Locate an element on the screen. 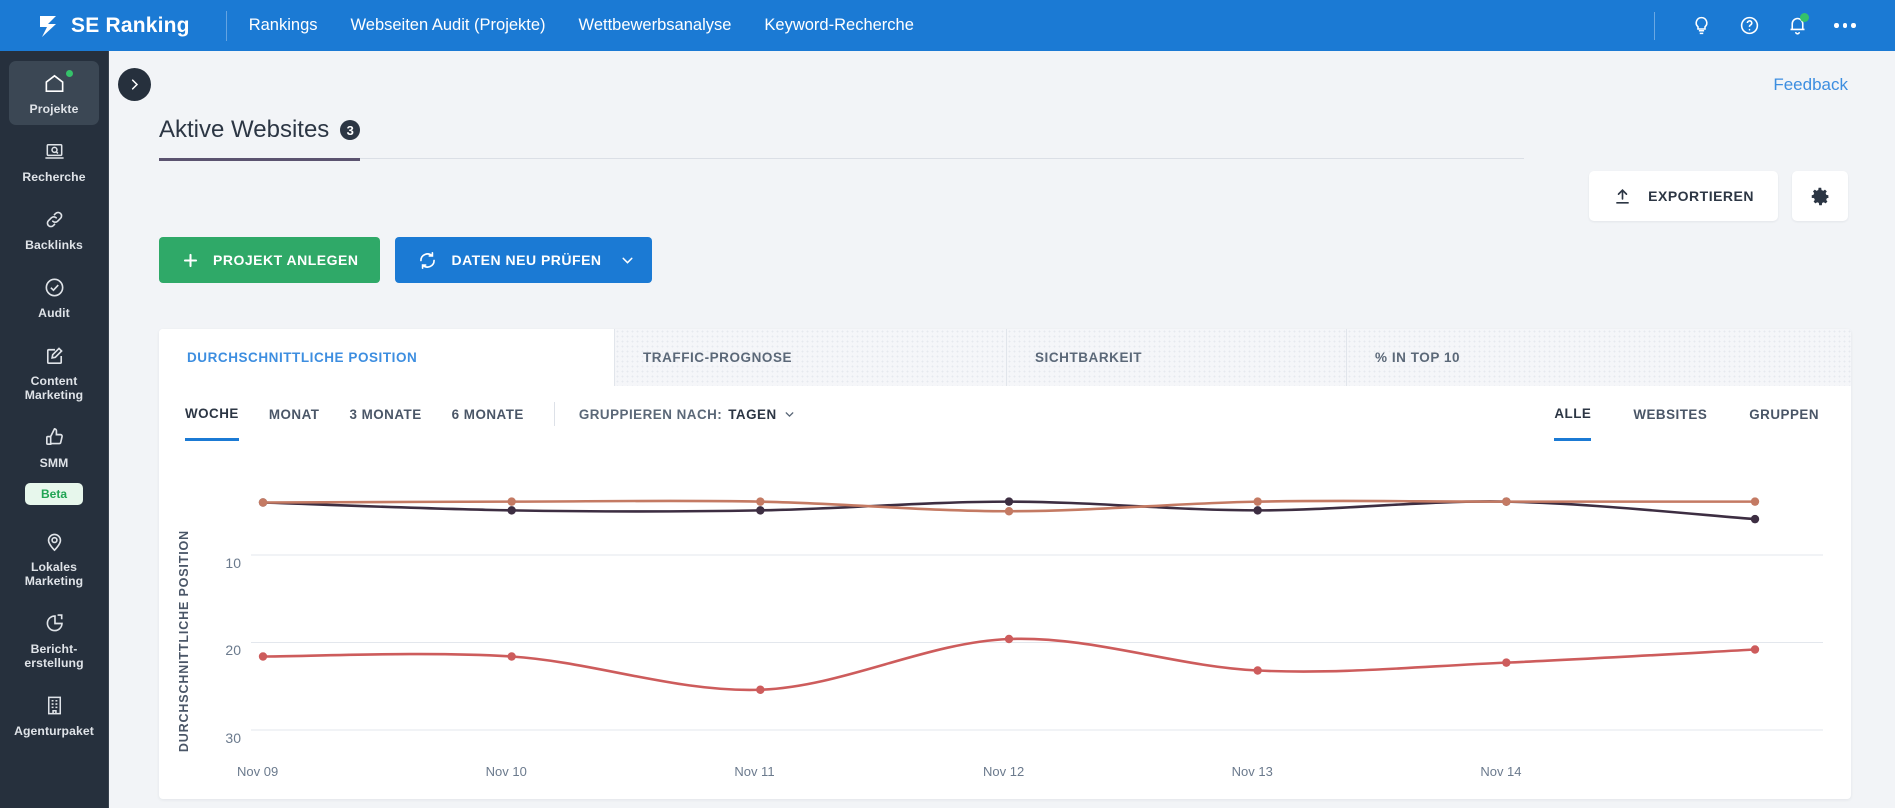  sidebar-item-label: Lokales Marketing is located at coordinates (54, 574).